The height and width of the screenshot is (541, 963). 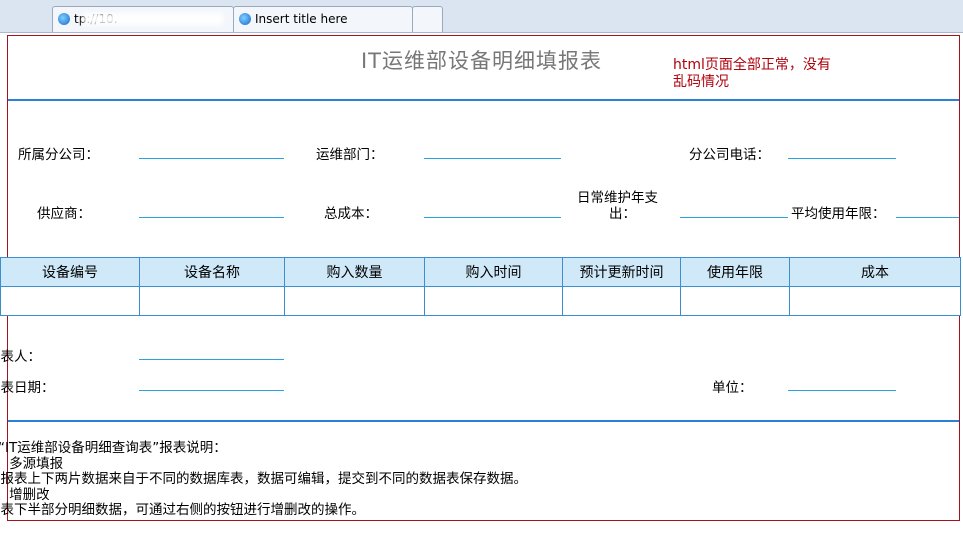 I want to click on description-title: “IT运维部设备明细查询表”报表说明：, so click(x=113, y=448).